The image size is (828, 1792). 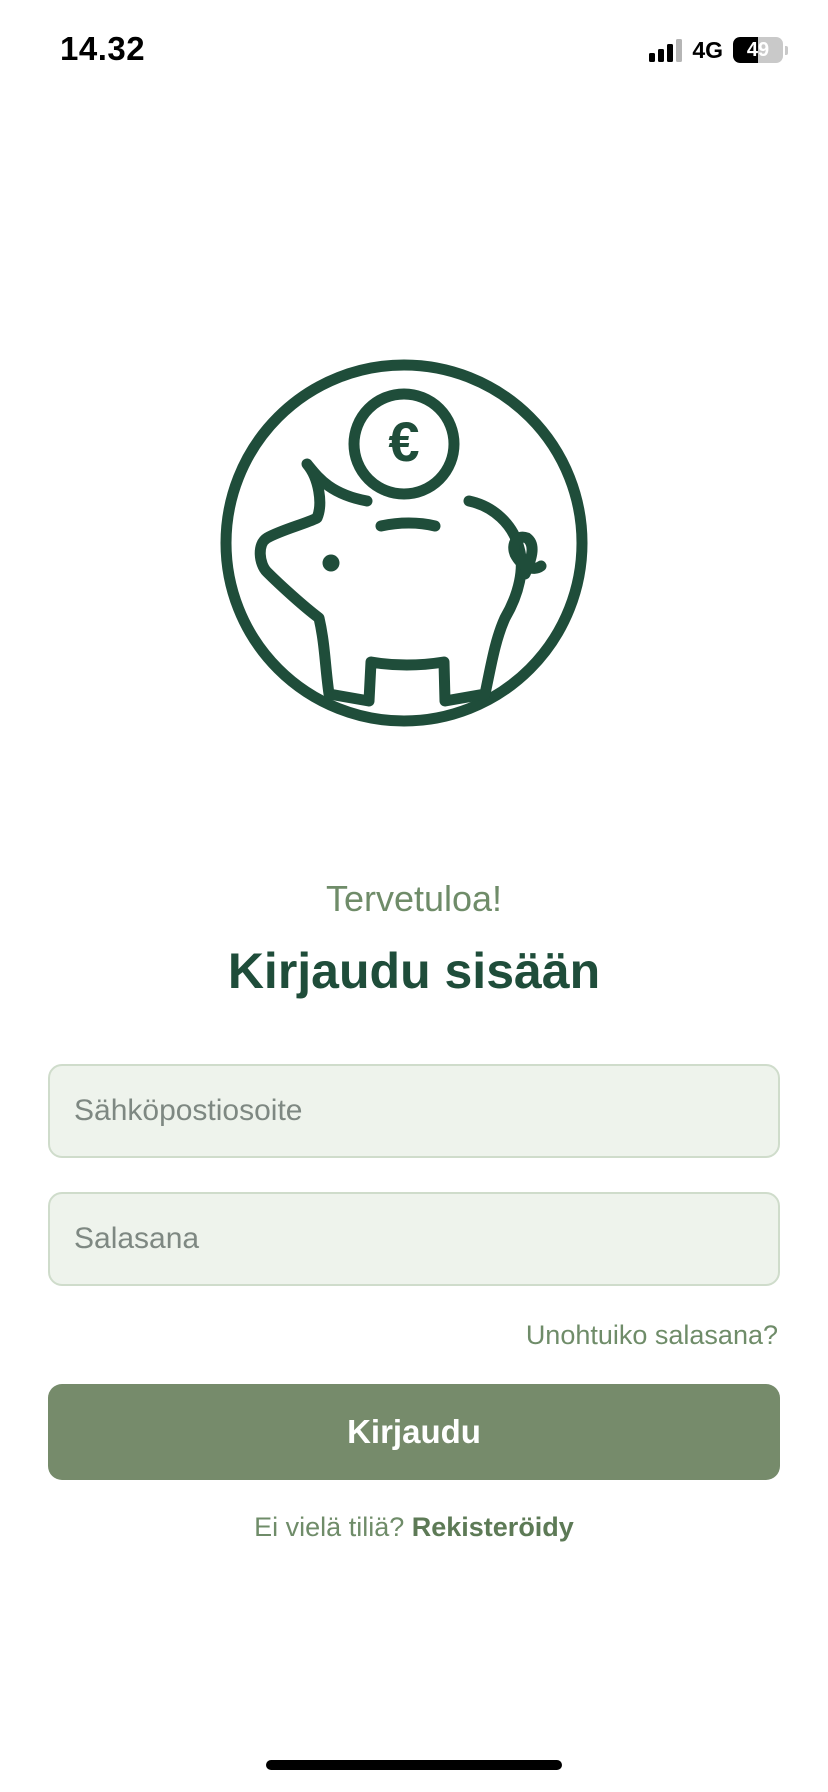 What do you see at coordinates (707, 49) in the screenshot?
I see `network-type: 4G` at bounding box center [707, 49].